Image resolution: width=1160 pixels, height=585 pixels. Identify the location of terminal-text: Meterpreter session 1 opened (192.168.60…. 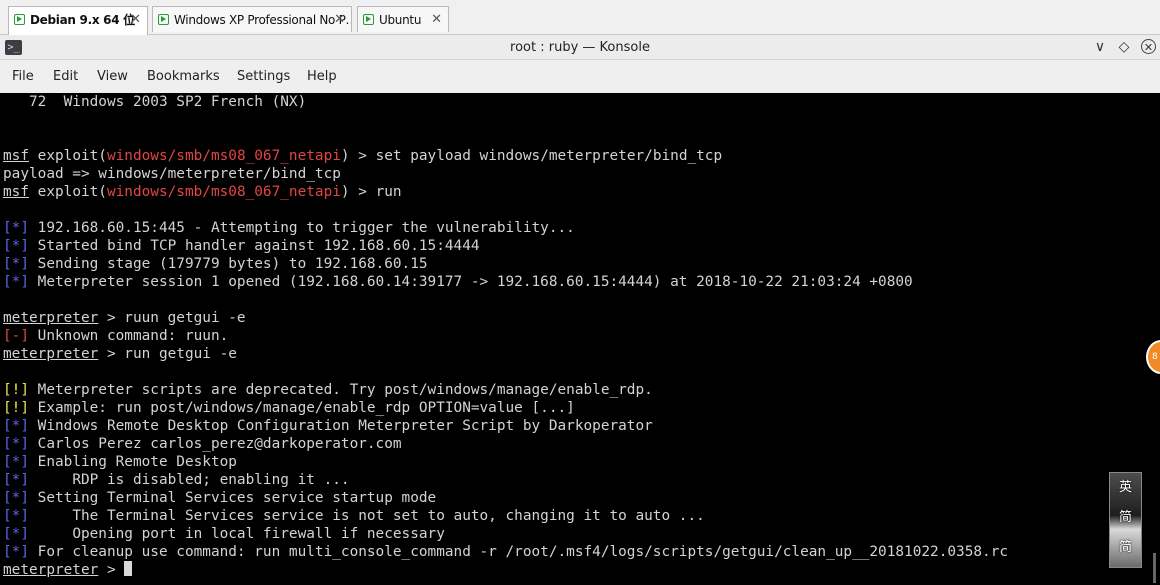
(471, 282).